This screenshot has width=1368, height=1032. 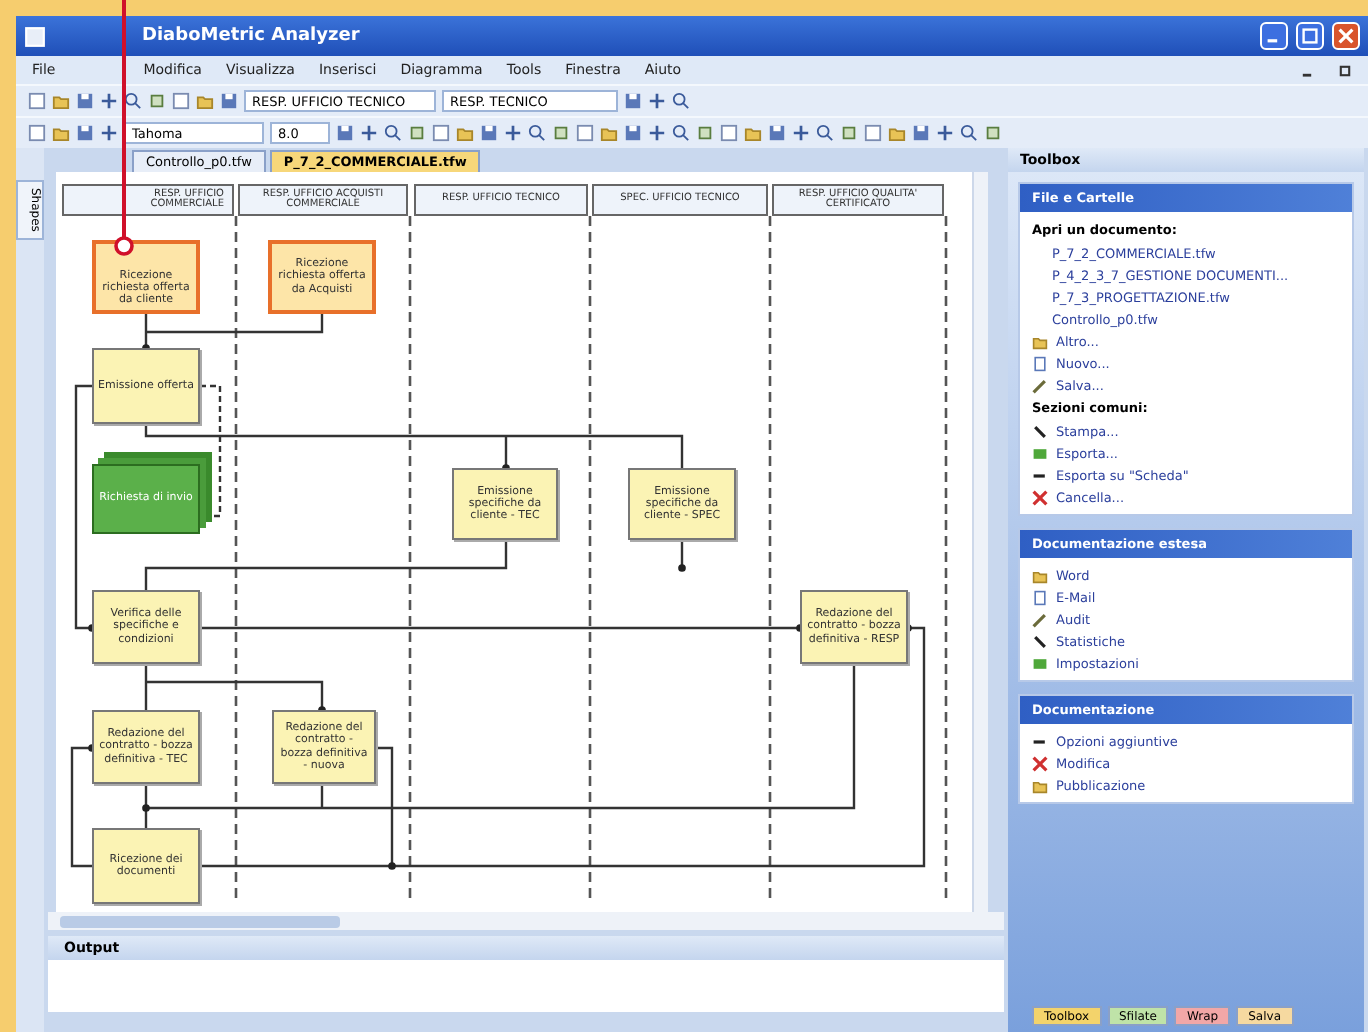 I want to click on app-icon, so click(x=35, y=36).